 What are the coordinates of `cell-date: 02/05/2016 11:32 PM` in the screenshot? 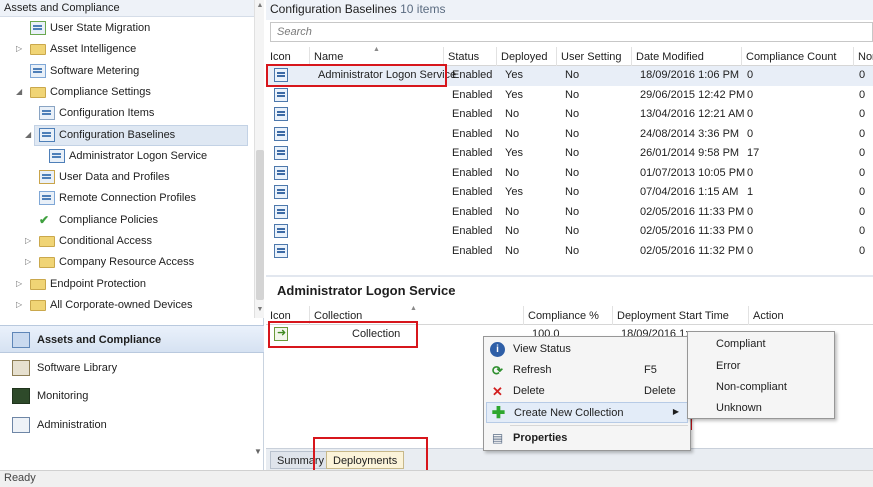 It's located at (692, 250).